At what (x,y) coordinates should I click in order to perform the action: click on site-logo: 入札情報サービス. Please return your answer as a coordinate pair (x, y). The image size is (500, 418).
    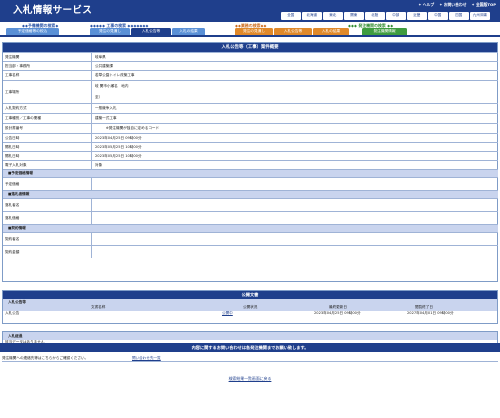
    Looking at the image, I should click on (52, 9).